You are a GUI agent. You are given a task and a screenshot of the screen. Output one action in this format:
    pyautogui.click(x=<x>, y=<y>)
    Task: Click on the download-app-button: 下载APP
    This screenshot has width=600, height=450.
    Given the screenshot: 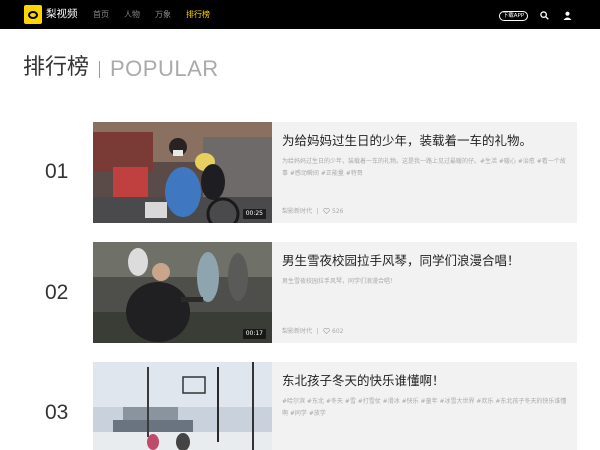 What is the action you would take?
    pyautogui.click(x=513, y=16)
    